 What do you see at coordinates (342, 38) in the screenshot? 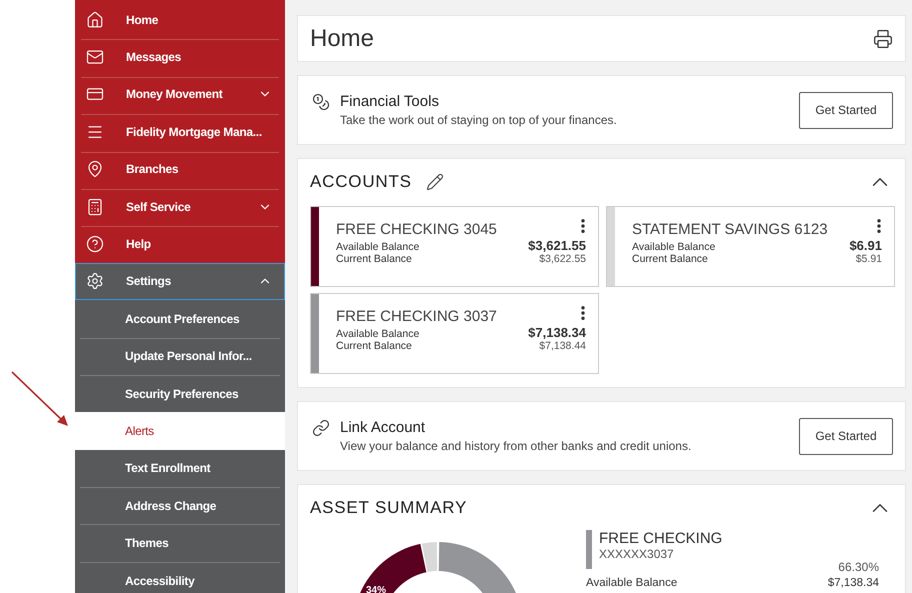
I see `page-title: Home` at bounding box center [342, 38].